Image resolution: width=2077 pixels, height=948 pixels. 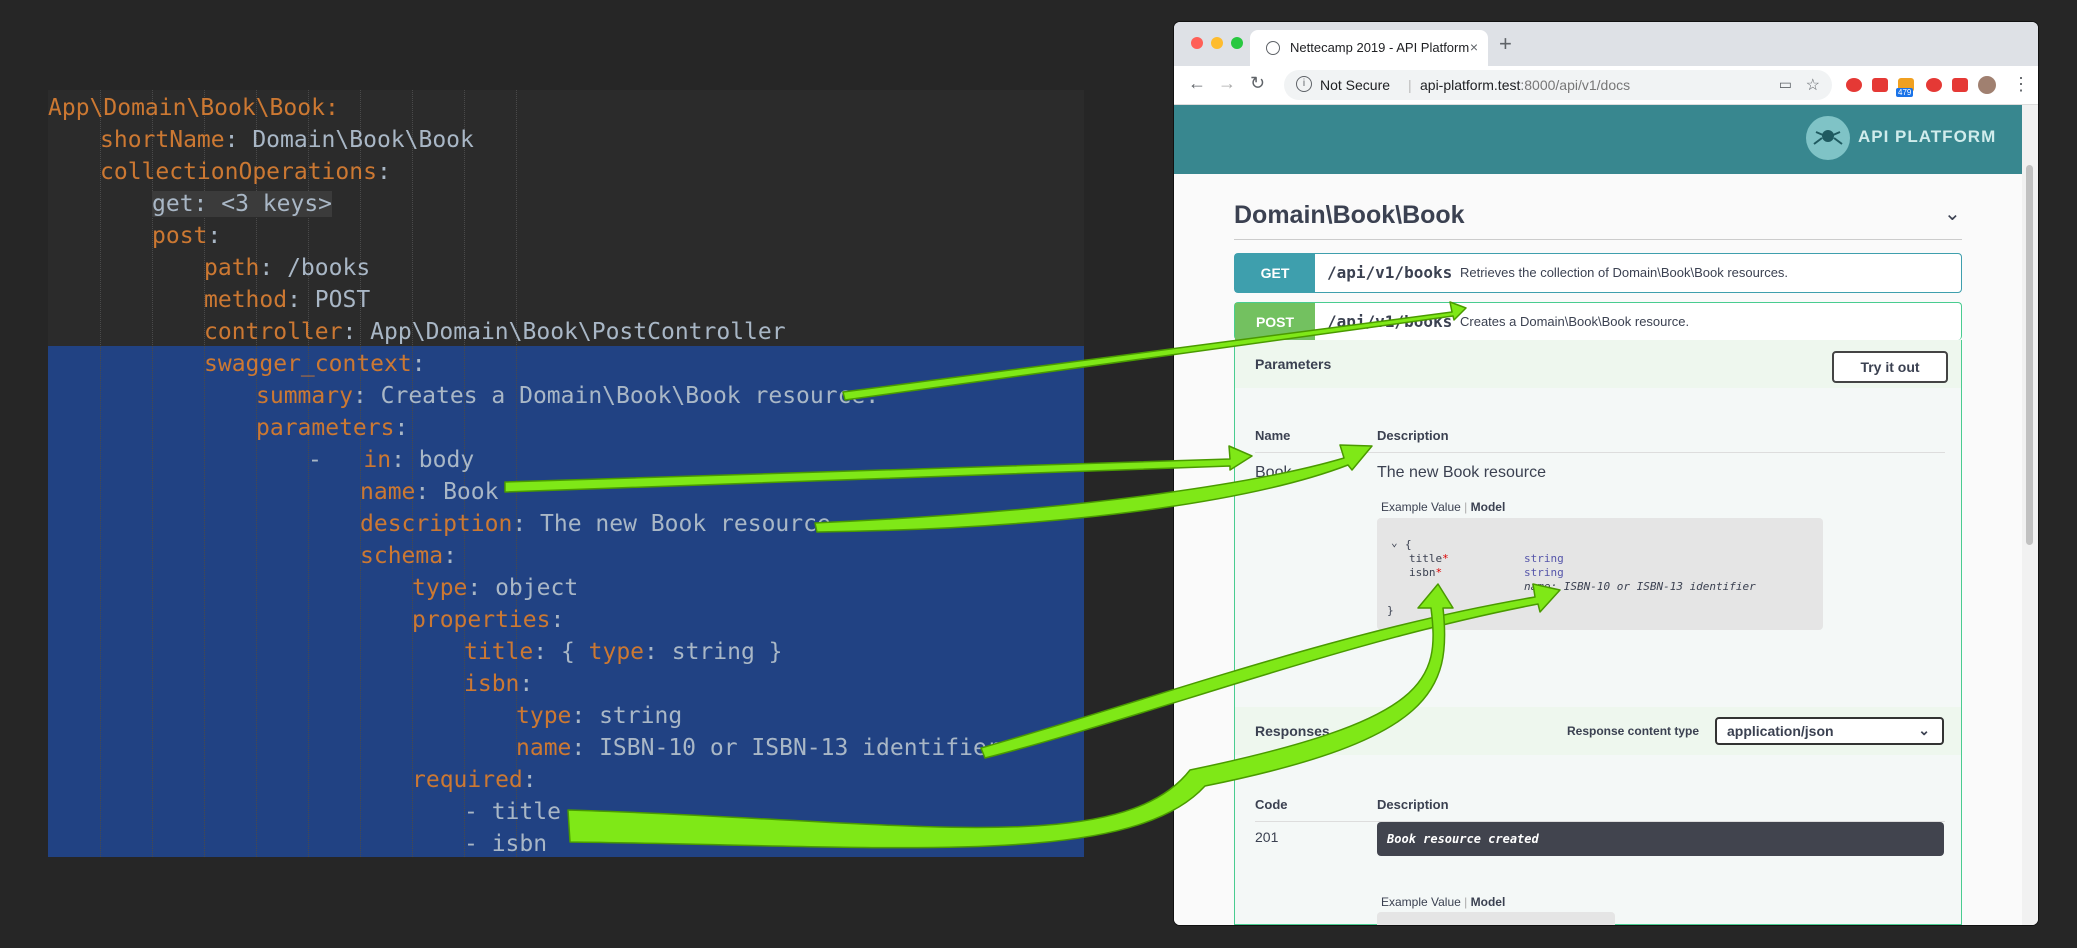 I want to click on schema-open-brace: {, so click(x=1408, y=544).